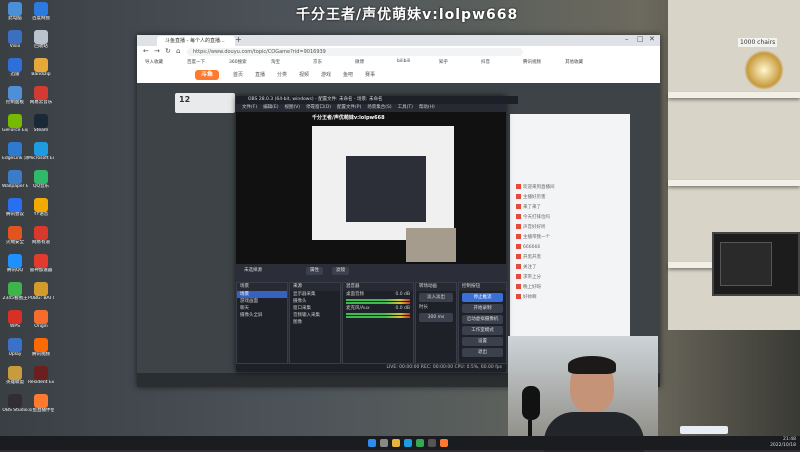 The image size is (800, 452). What do you see at coordinates (157, 51) in the screenshot?
I see `forward-icon: →` at bounding box center [157, 51].